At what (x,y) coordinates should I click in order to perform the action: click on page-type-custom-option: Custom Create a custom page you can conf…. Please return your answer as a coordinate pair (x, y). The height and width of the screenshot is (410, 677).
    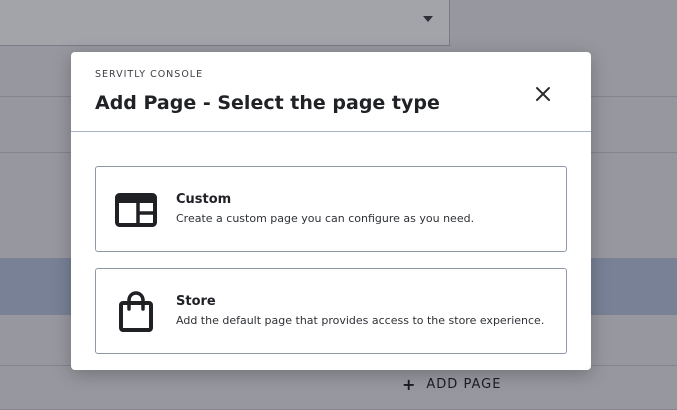
    Looking at the image, I should click on (331, 209).